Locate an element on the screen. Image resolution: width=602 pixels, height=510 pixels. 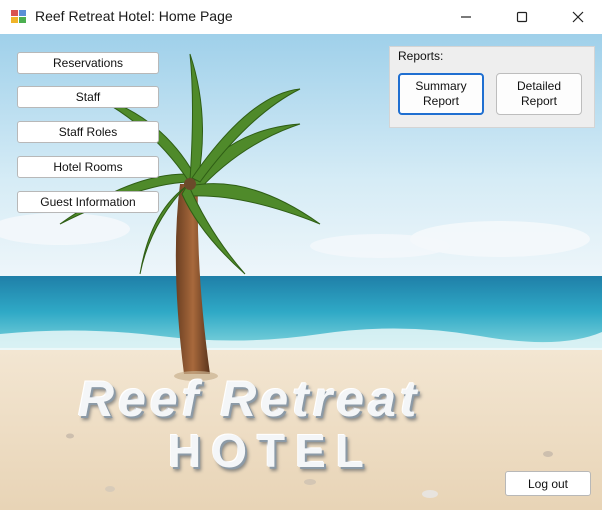
logout-button: Log out is located at coordinates (548, 483).